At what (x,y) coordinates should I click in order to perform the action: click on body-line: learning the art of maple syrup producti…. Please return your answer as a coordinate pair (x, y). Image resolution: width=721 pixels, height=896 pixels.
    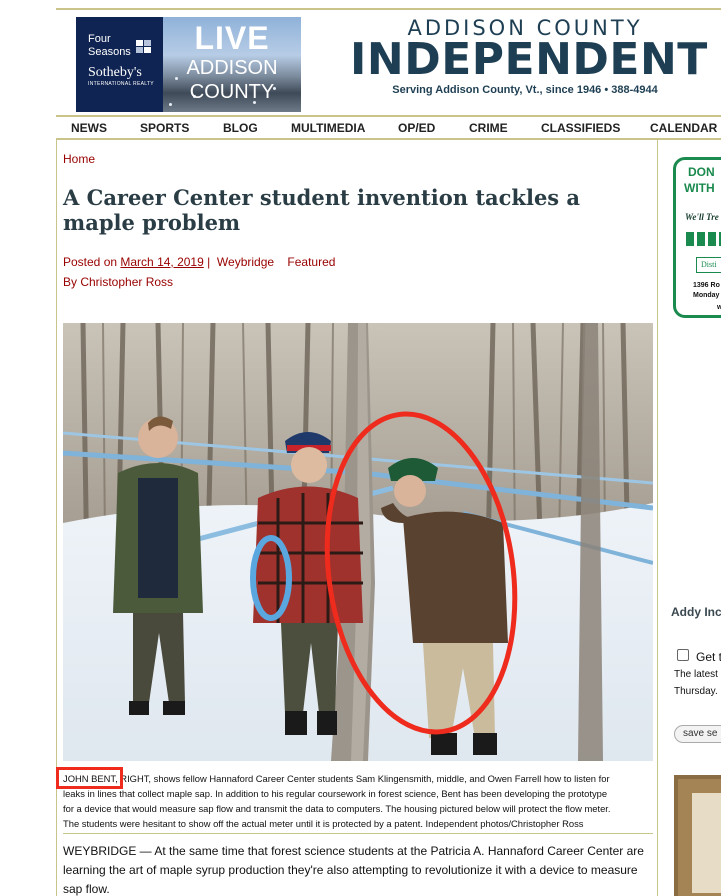
    Looking at the image, I should click on (350, 870).